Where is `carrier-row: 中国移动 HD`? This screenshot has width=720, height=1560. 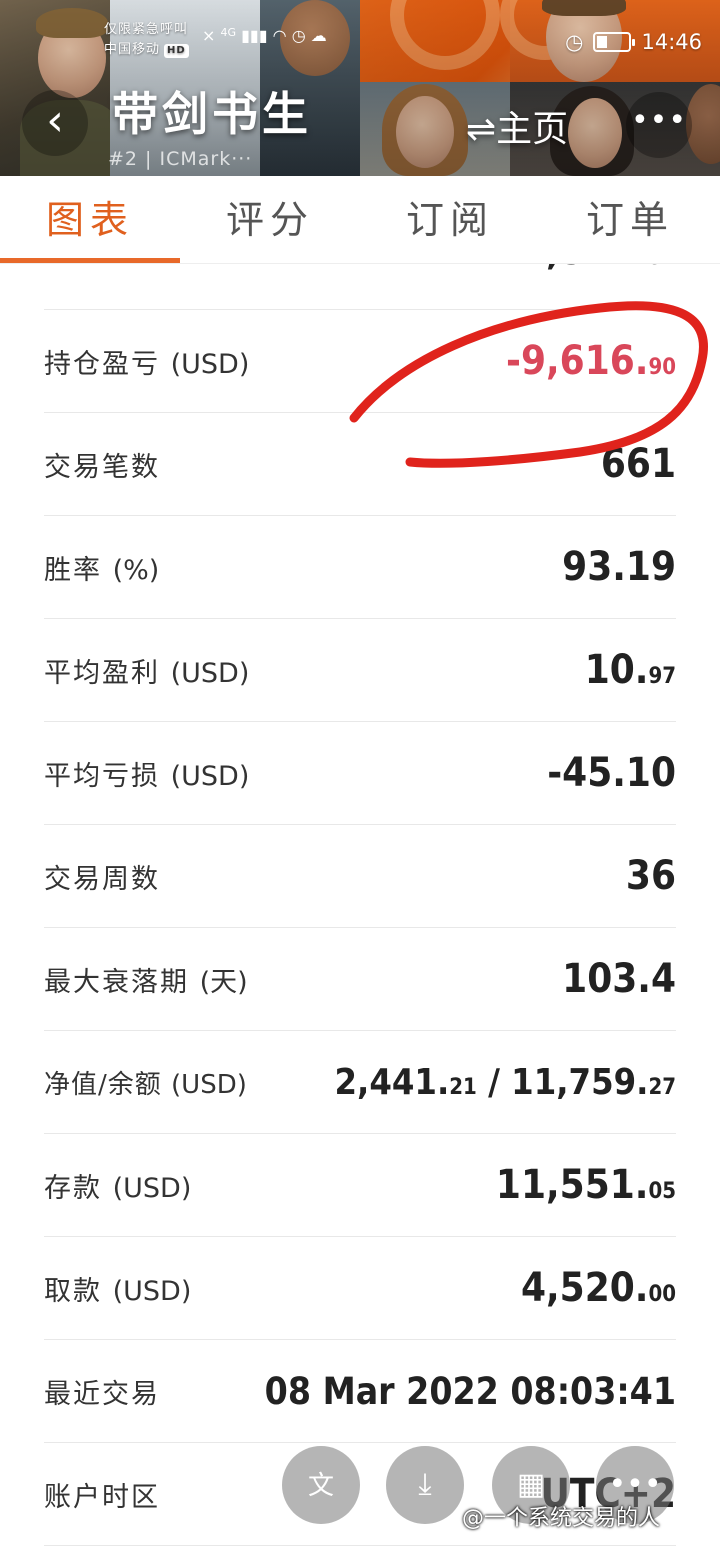 carrier-row: 中国移动 HD is located at coordinates (146, 50).